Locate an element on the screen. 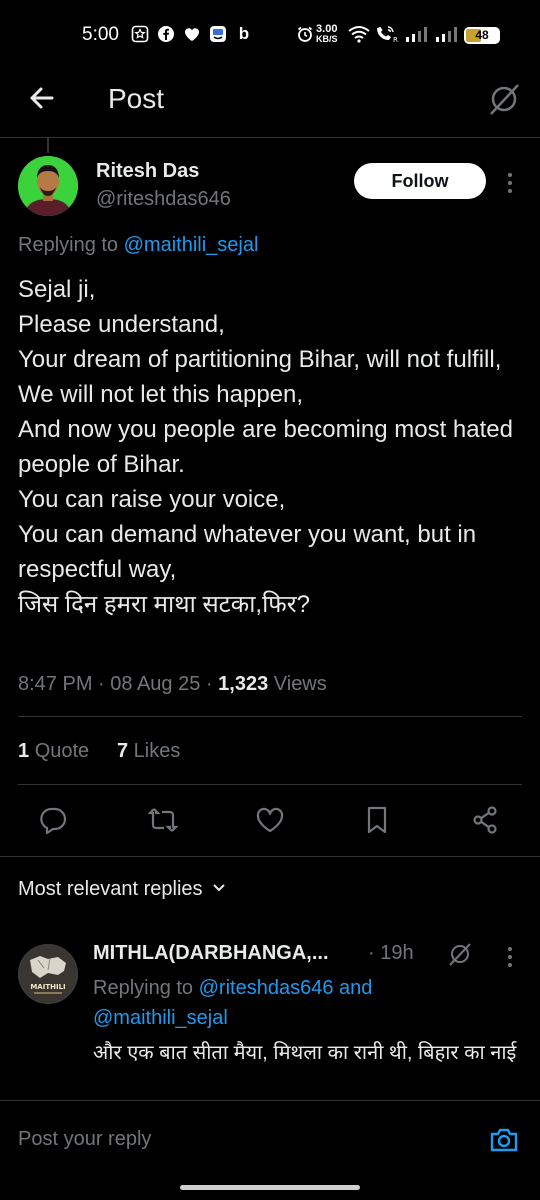  svg-text: R is located at coordinates (395, 39).